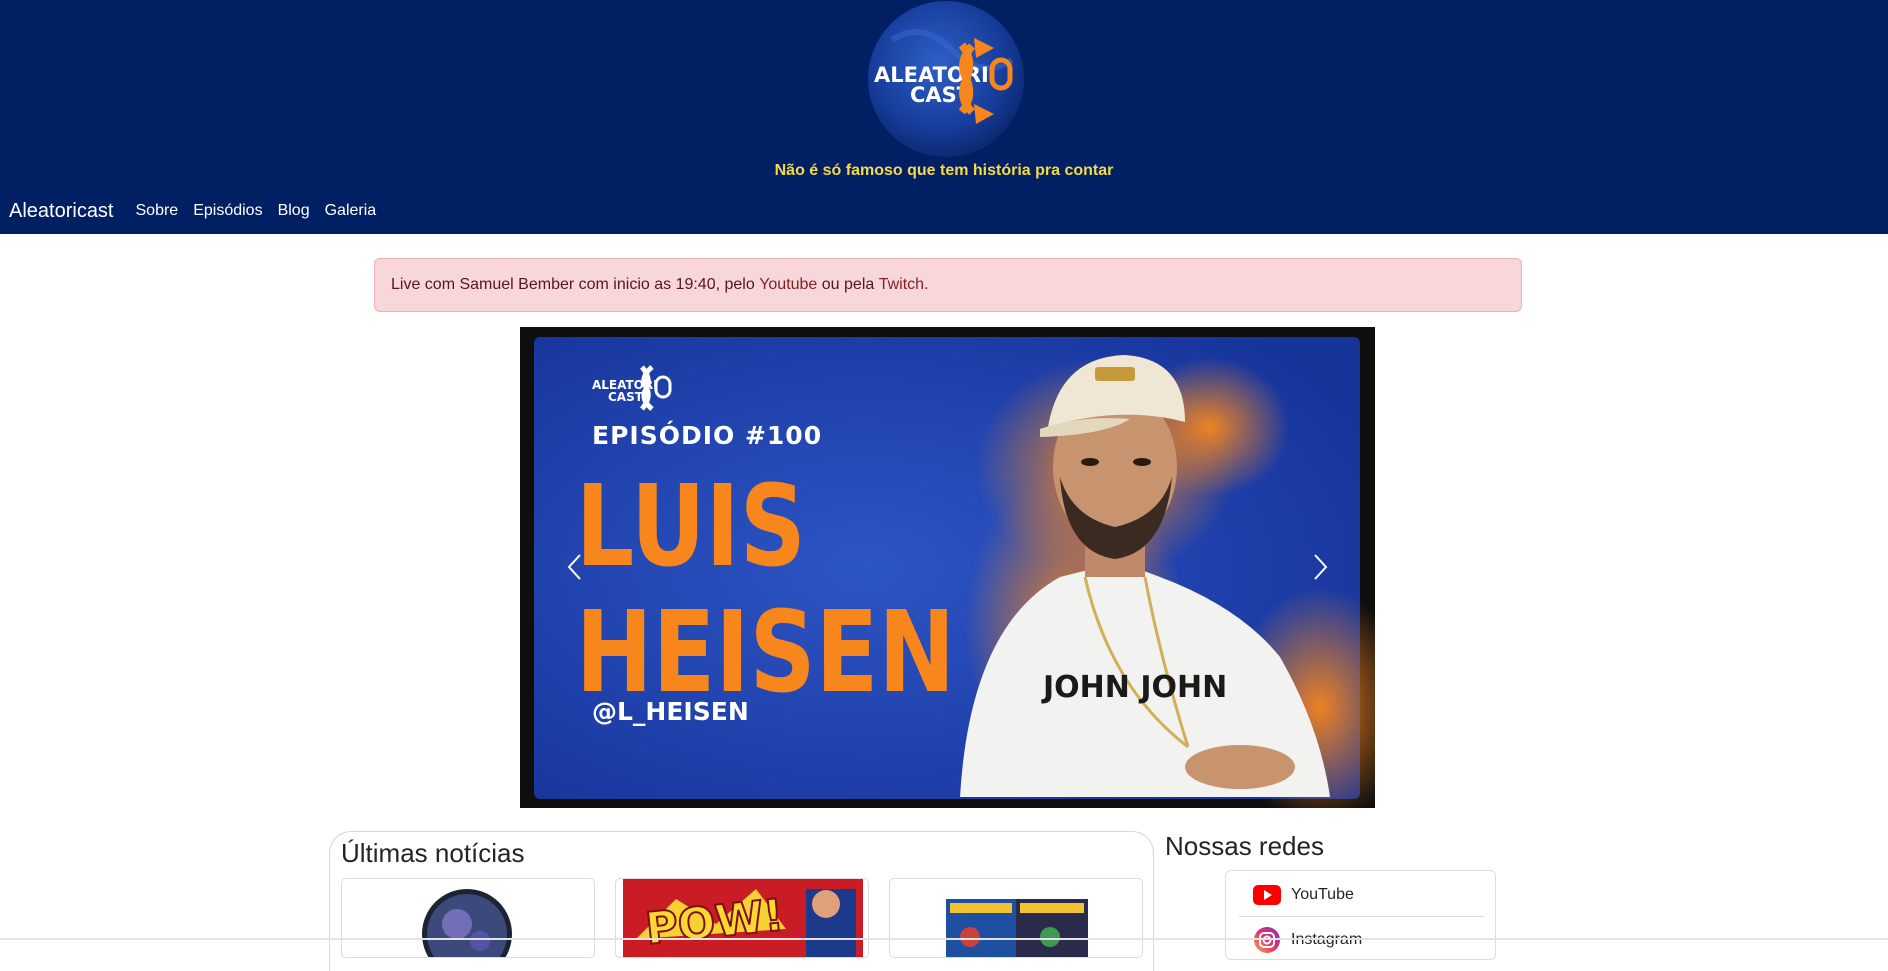 The height and width of the screenshot is (971, 1888). What do you see at coordinates (788, 285) in the screenshot?
I see `alert-youtube-link: Youtube` at bounding box center [788, 285].